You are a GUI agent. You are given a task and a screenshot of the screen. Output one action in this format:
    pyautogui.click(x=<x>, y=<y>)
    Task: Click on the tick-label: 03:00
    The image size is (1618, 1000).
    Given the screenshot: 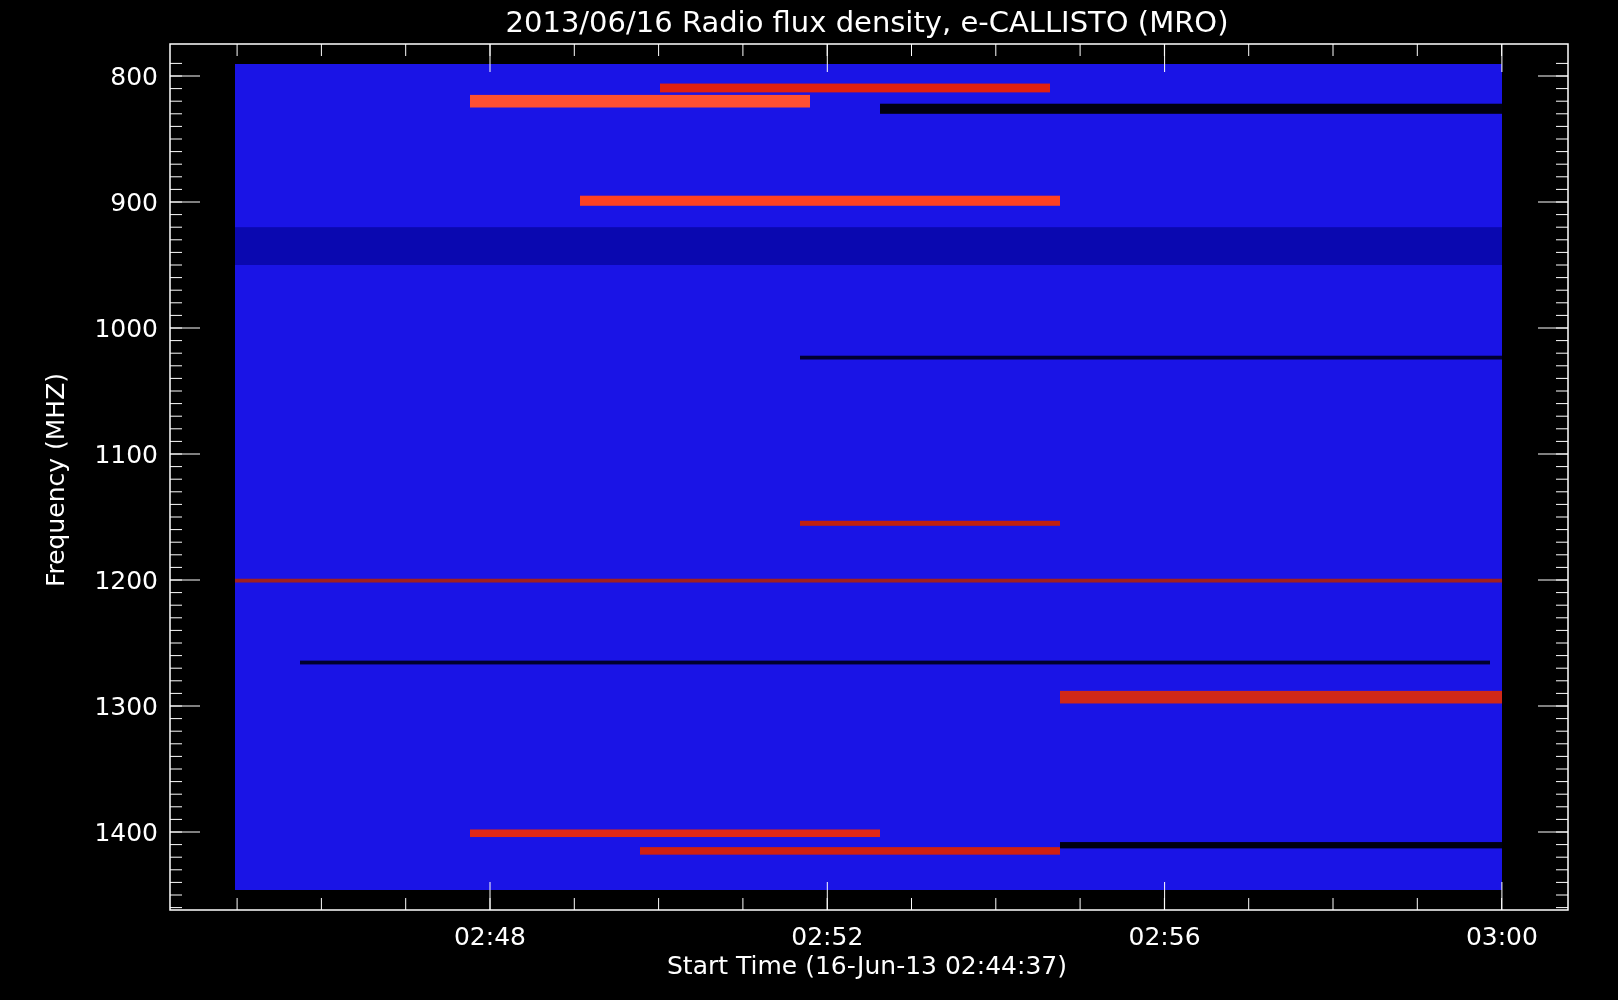 What is the action you would take?
    pyautogui.click(x=1501, y=936)
    